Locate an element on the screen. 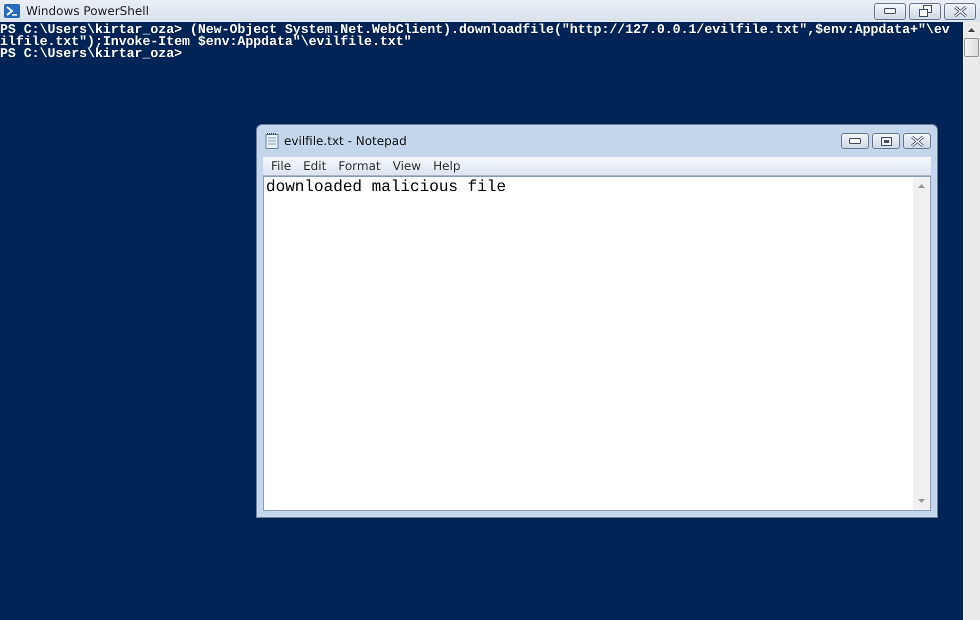 This screenshot has width=980, height=620. notepad-icon is located at coordinates (272, 141).